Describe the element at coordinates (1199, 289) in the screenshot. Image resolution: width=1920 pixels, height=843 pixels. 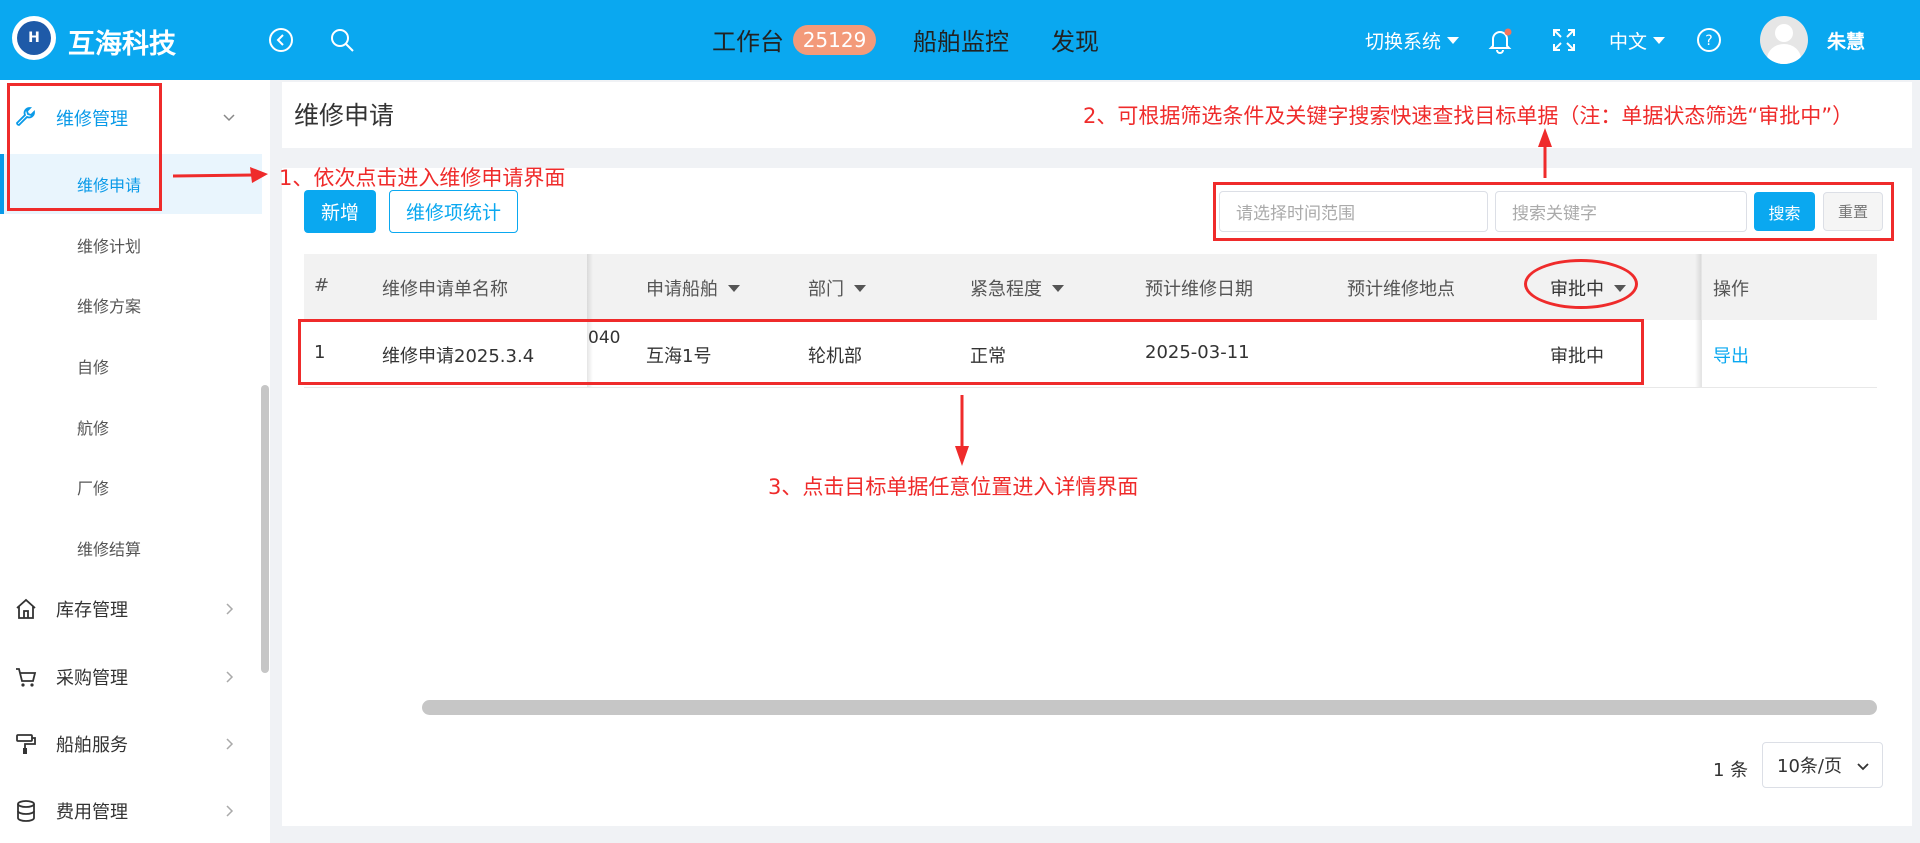
I see `col-date: 预计维修日期` at that location.